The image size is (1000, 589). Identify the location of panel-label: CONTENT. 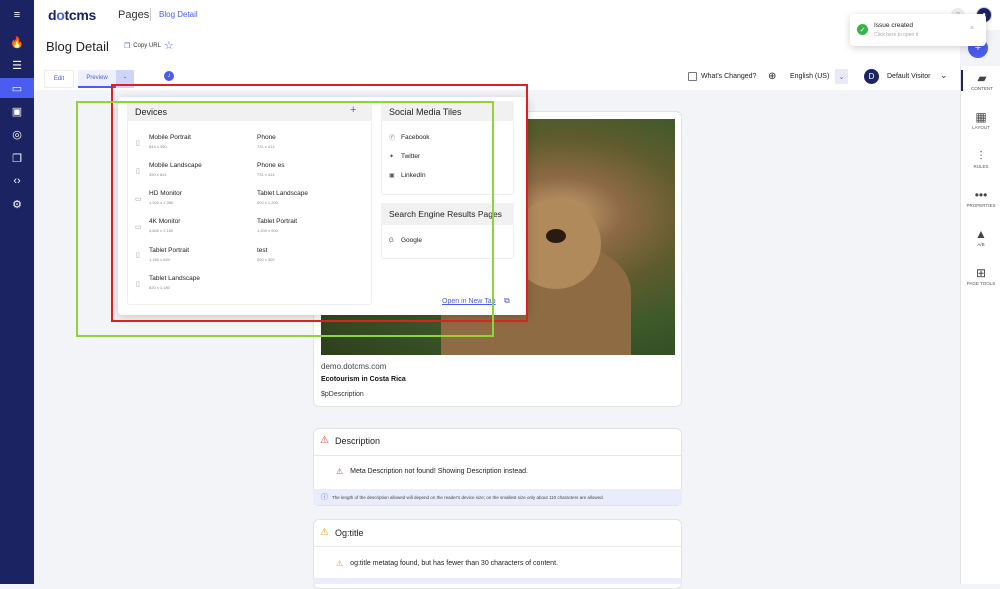
(982, 88).